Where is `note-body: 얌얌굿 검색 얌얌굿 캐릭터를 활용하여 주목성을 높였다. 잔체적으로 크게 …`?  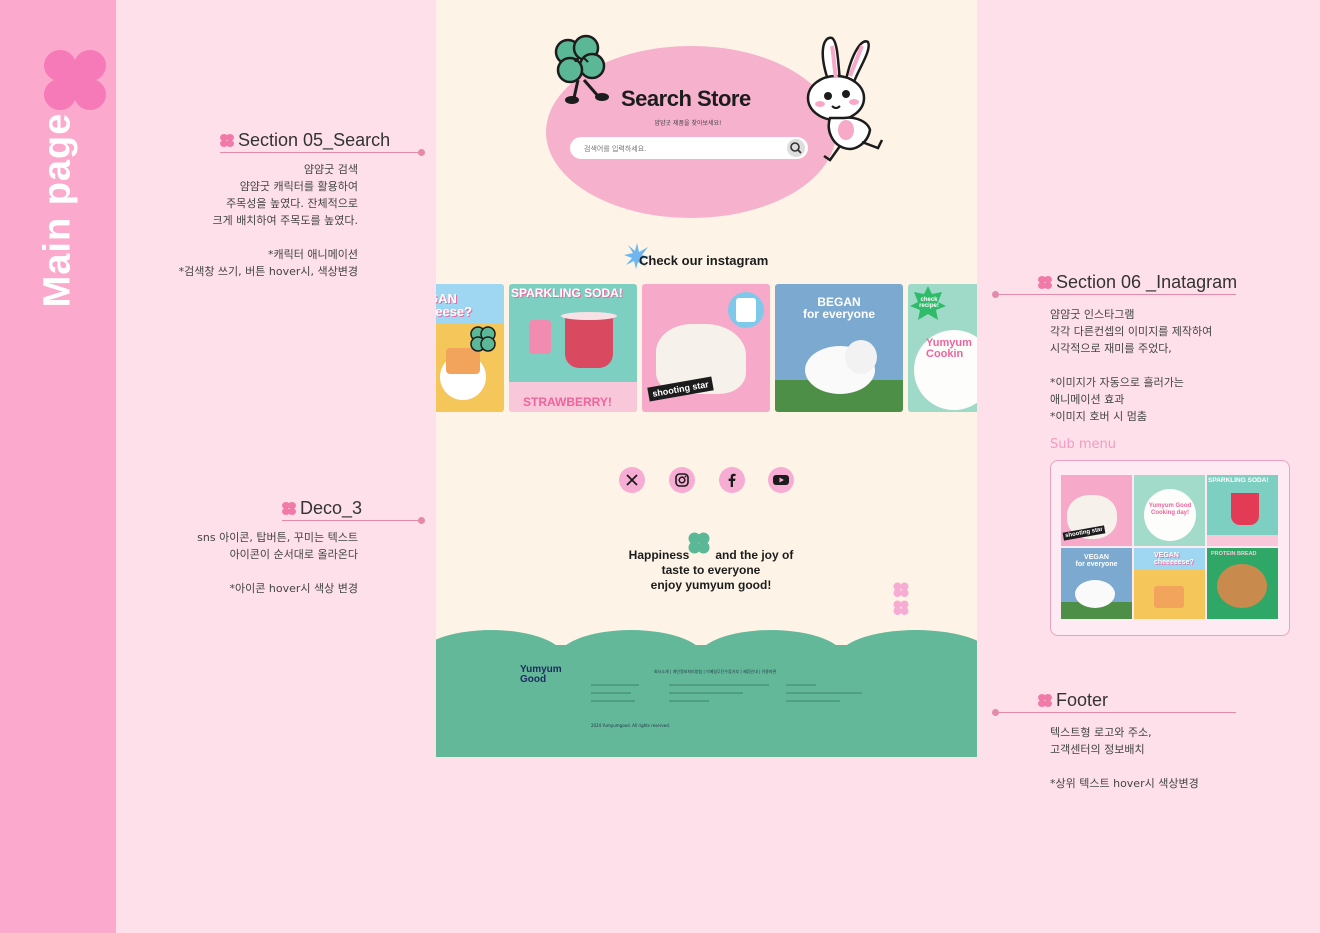
note-body: 얌얌굿 검색 얌얌굿 캐릭터를 활용하여 주목성을 높였다. 잔체적으로 크게 … is located at coordinates (268, 220).